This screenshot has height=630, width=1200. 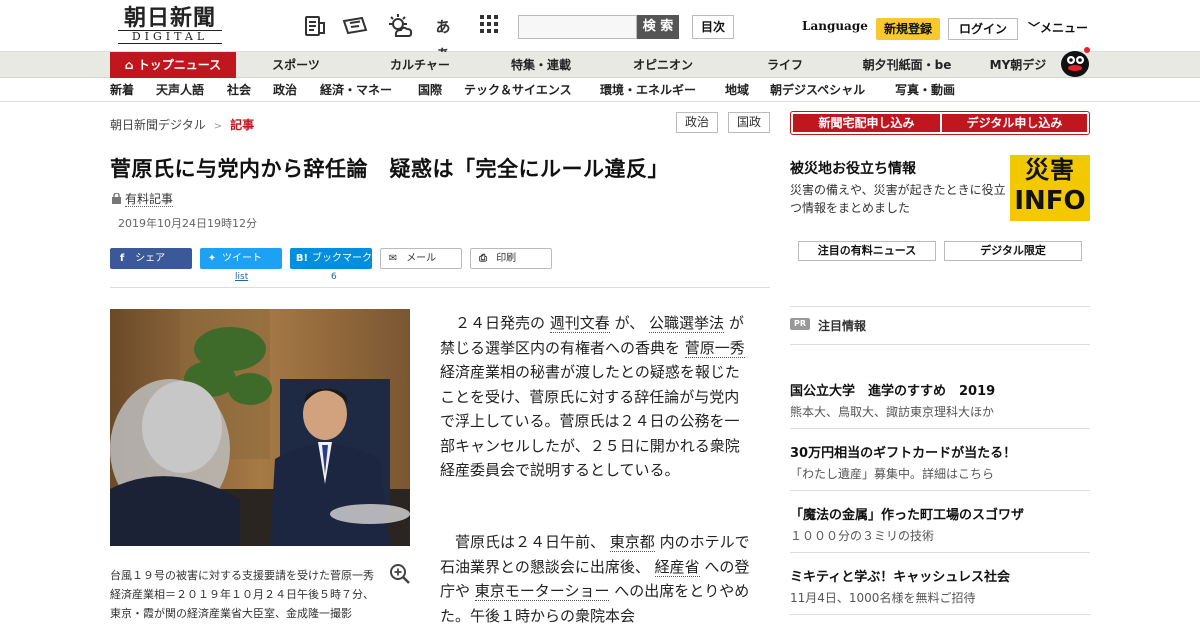 What do you see at coordinates (356, 90) in the screenshot?
I see `nav2-economy: 経済・マネー` at bounding box center [356, 90].